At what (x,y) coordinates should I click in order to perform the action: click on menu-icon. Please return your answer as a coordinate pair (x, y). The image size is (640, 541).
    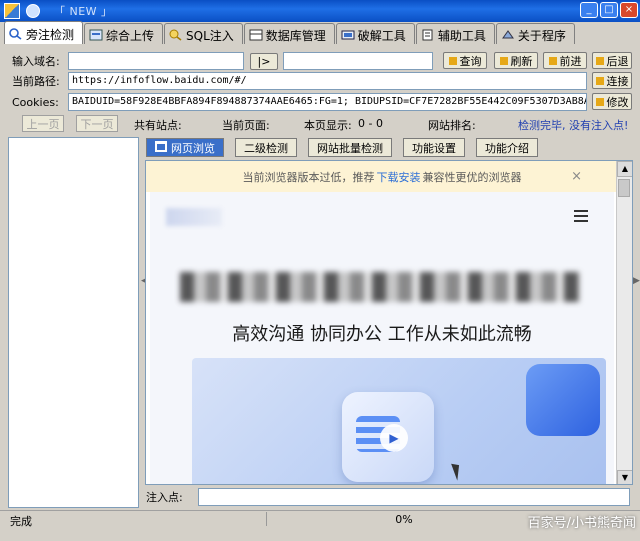
    Looking at the image, I should click on (581, 216).